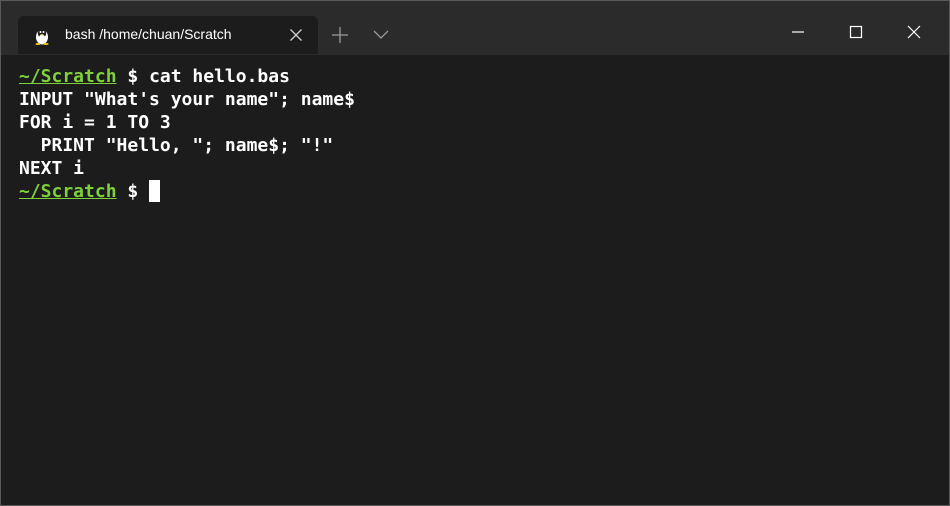 This screenshot has width=950, height=506. Describe the element at coordinates (798, 32) in the screenshot. I see `minimize-icon` at that location.